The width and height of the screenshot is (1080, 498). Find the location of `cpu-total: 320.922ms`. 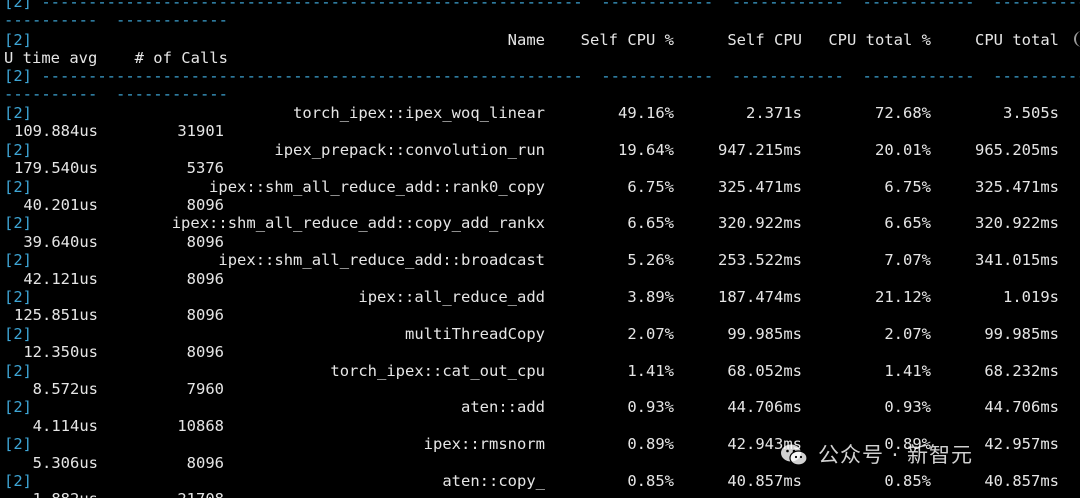

cpu-total: 320.922ms is located at coordinates (1017, 223).